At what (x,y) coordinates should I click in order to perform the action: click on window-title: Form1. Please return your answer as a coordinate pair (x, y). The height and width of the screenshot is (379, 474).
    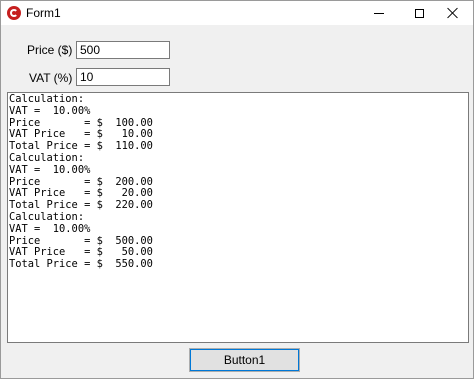
    Looking at the image, I should click on (43, 13).